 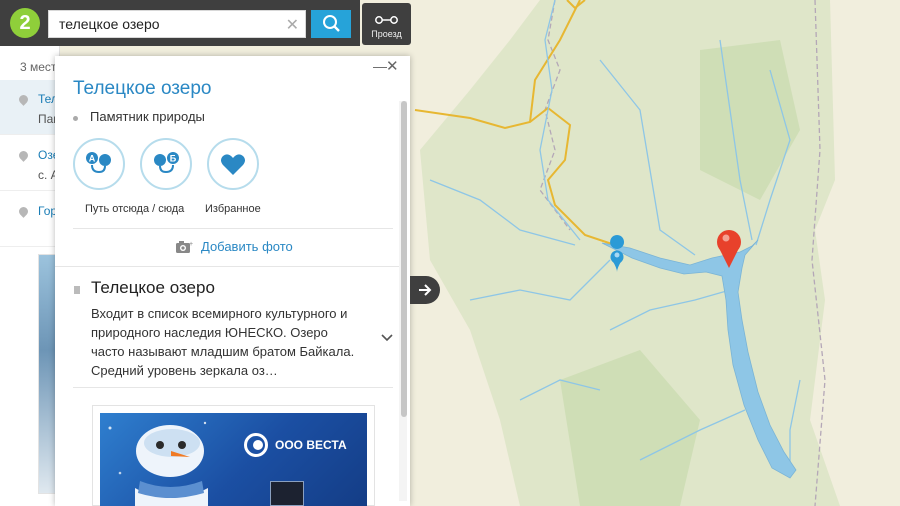 I want to click on card-category: Памятник природы, so click(x=147, y=116).